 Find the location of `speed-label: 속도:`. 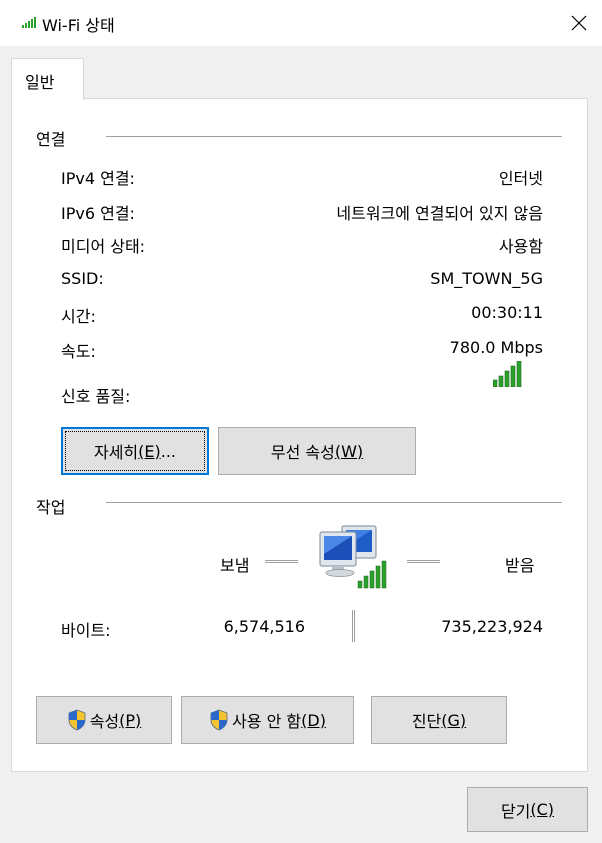

speed-label: 속도: is located at coordinates (78, 351).